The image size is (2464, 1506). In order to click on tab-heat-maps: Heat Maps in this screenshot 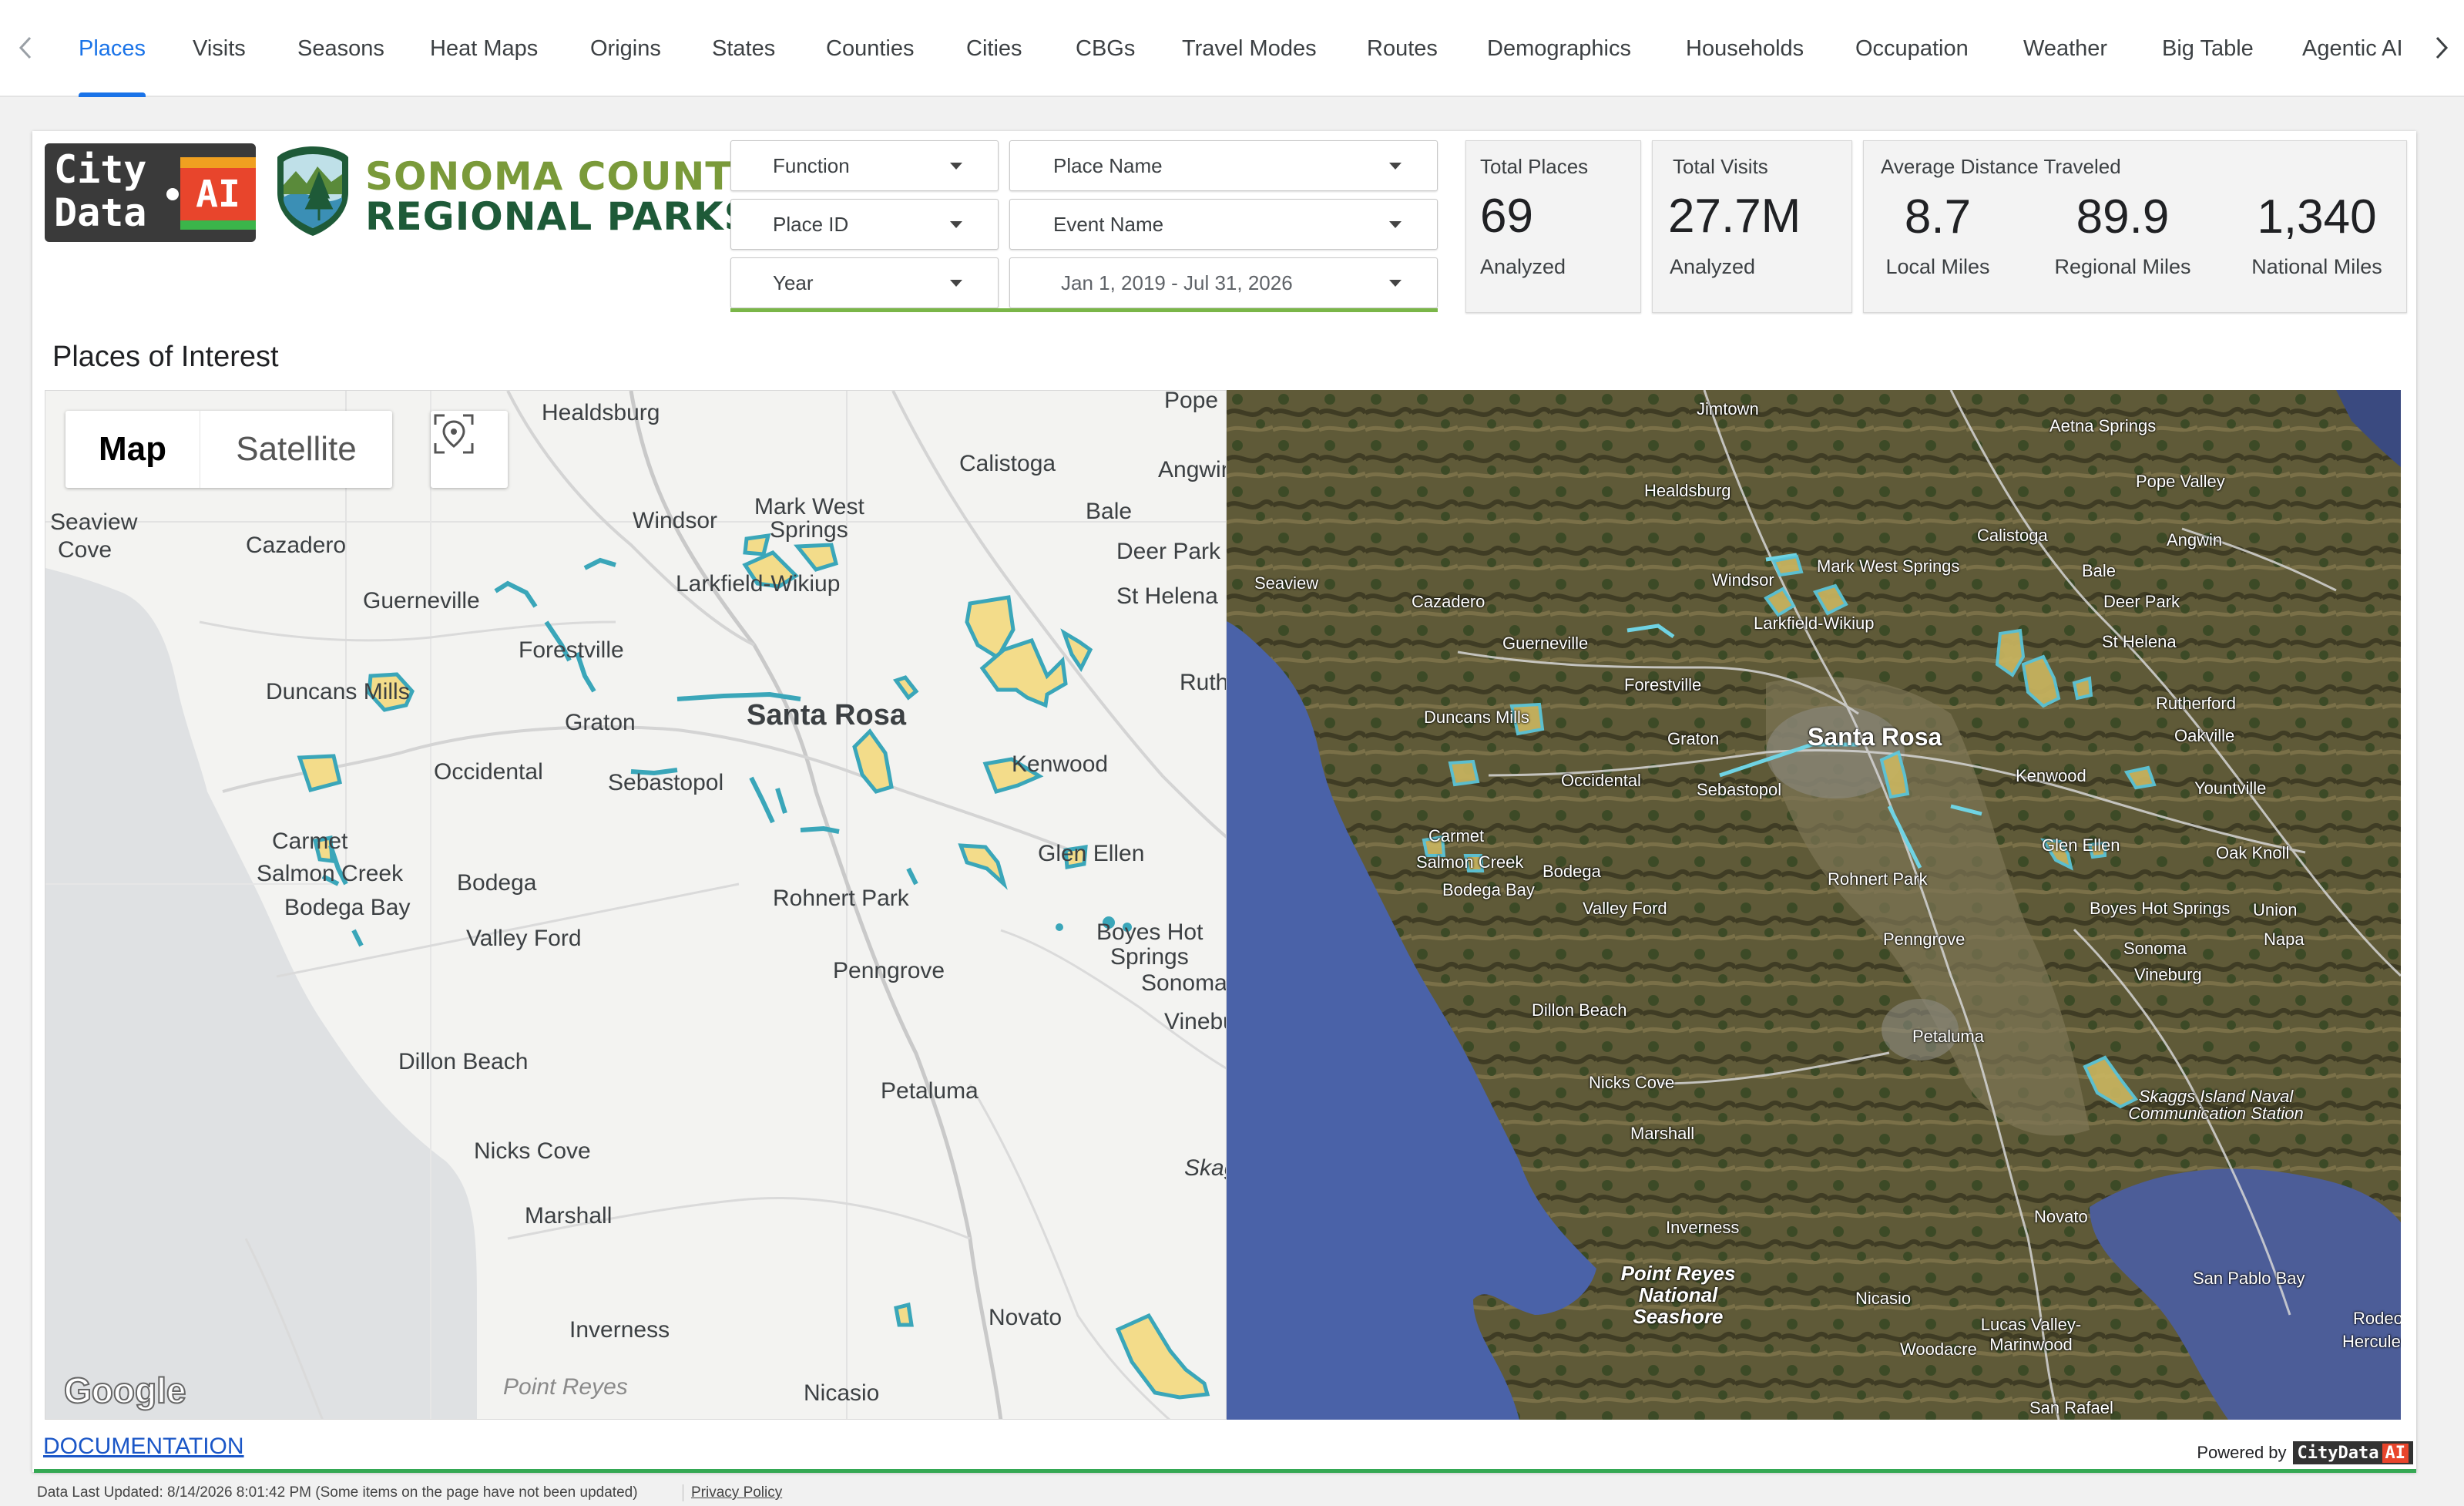, I will do `click(484, 48)`.